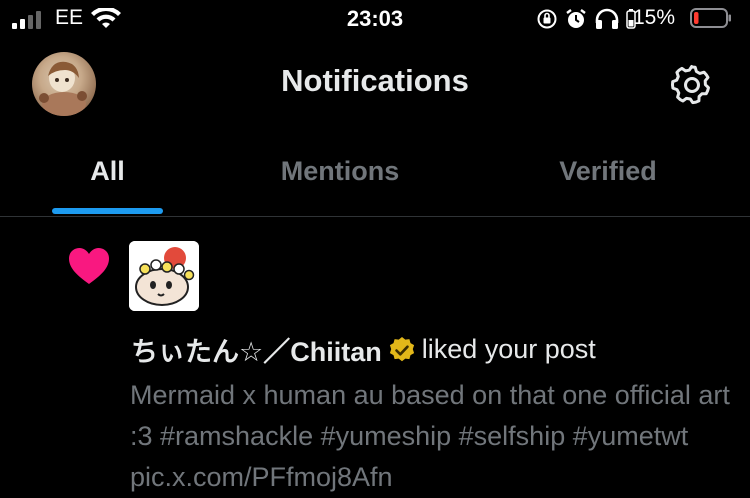 The width and height of the screenshot is (750, 498). I want to click on active-tab-indicator, so click(107, 211).